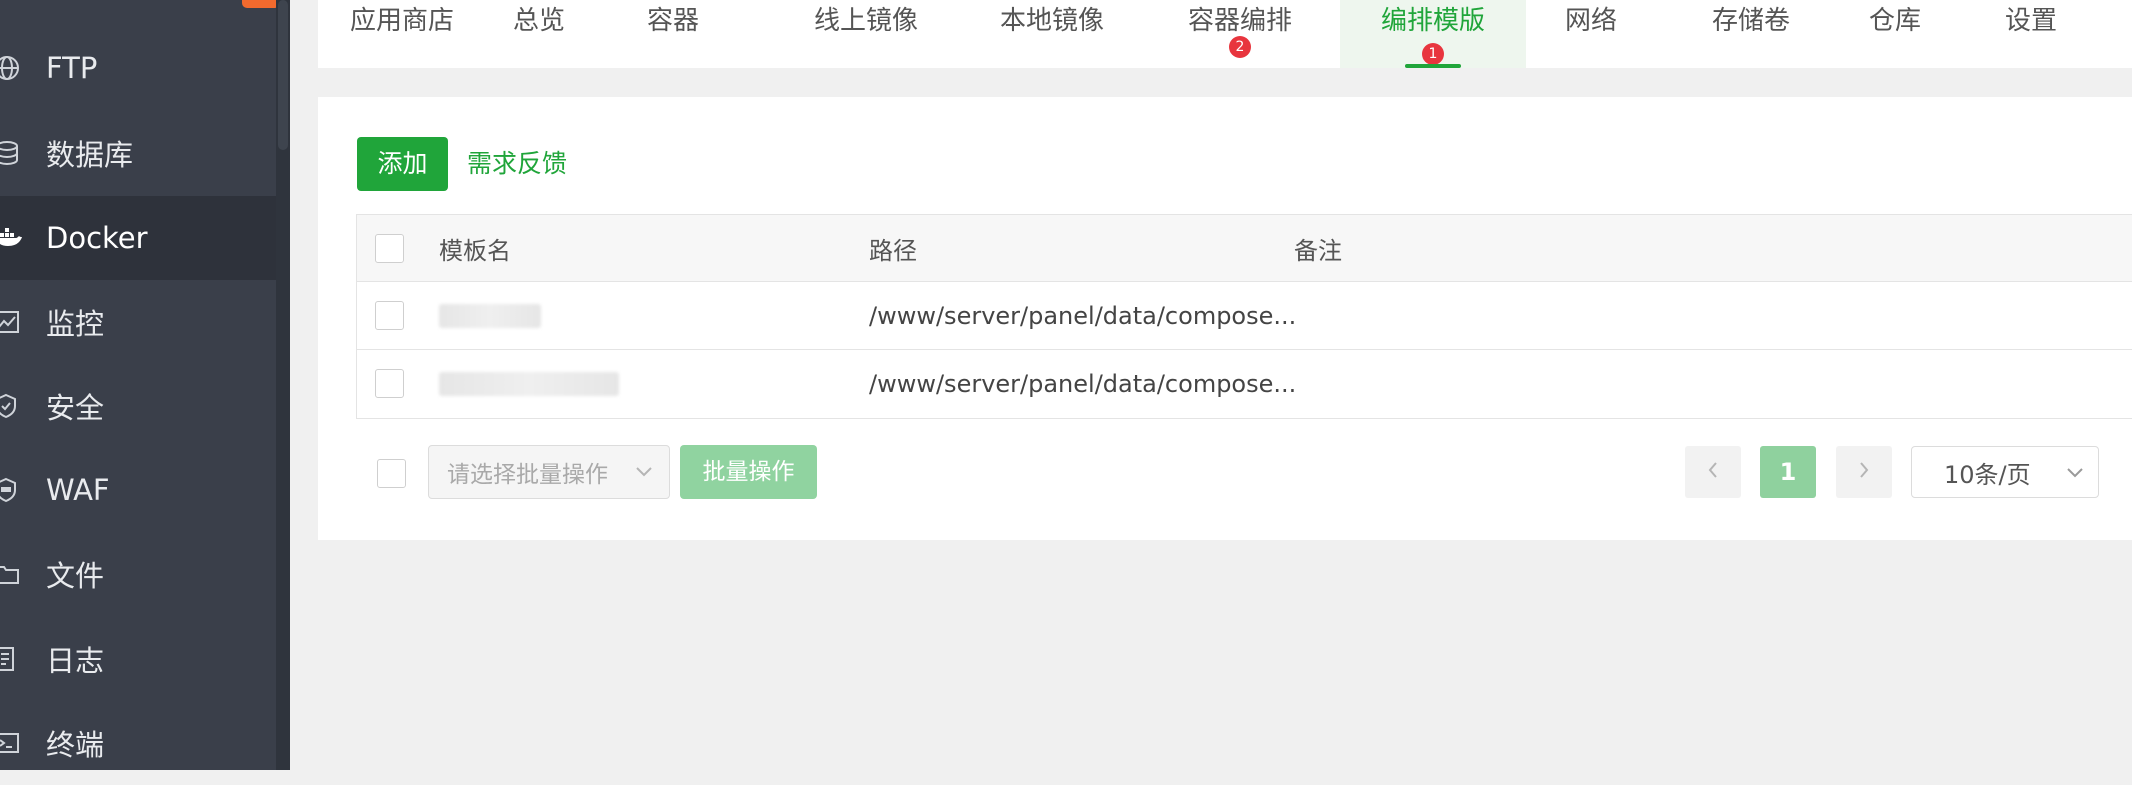 The image size is (2132, 785). Describe the element at coordinates (23, 153) in the screenshot. I see `database-icon` at that location.